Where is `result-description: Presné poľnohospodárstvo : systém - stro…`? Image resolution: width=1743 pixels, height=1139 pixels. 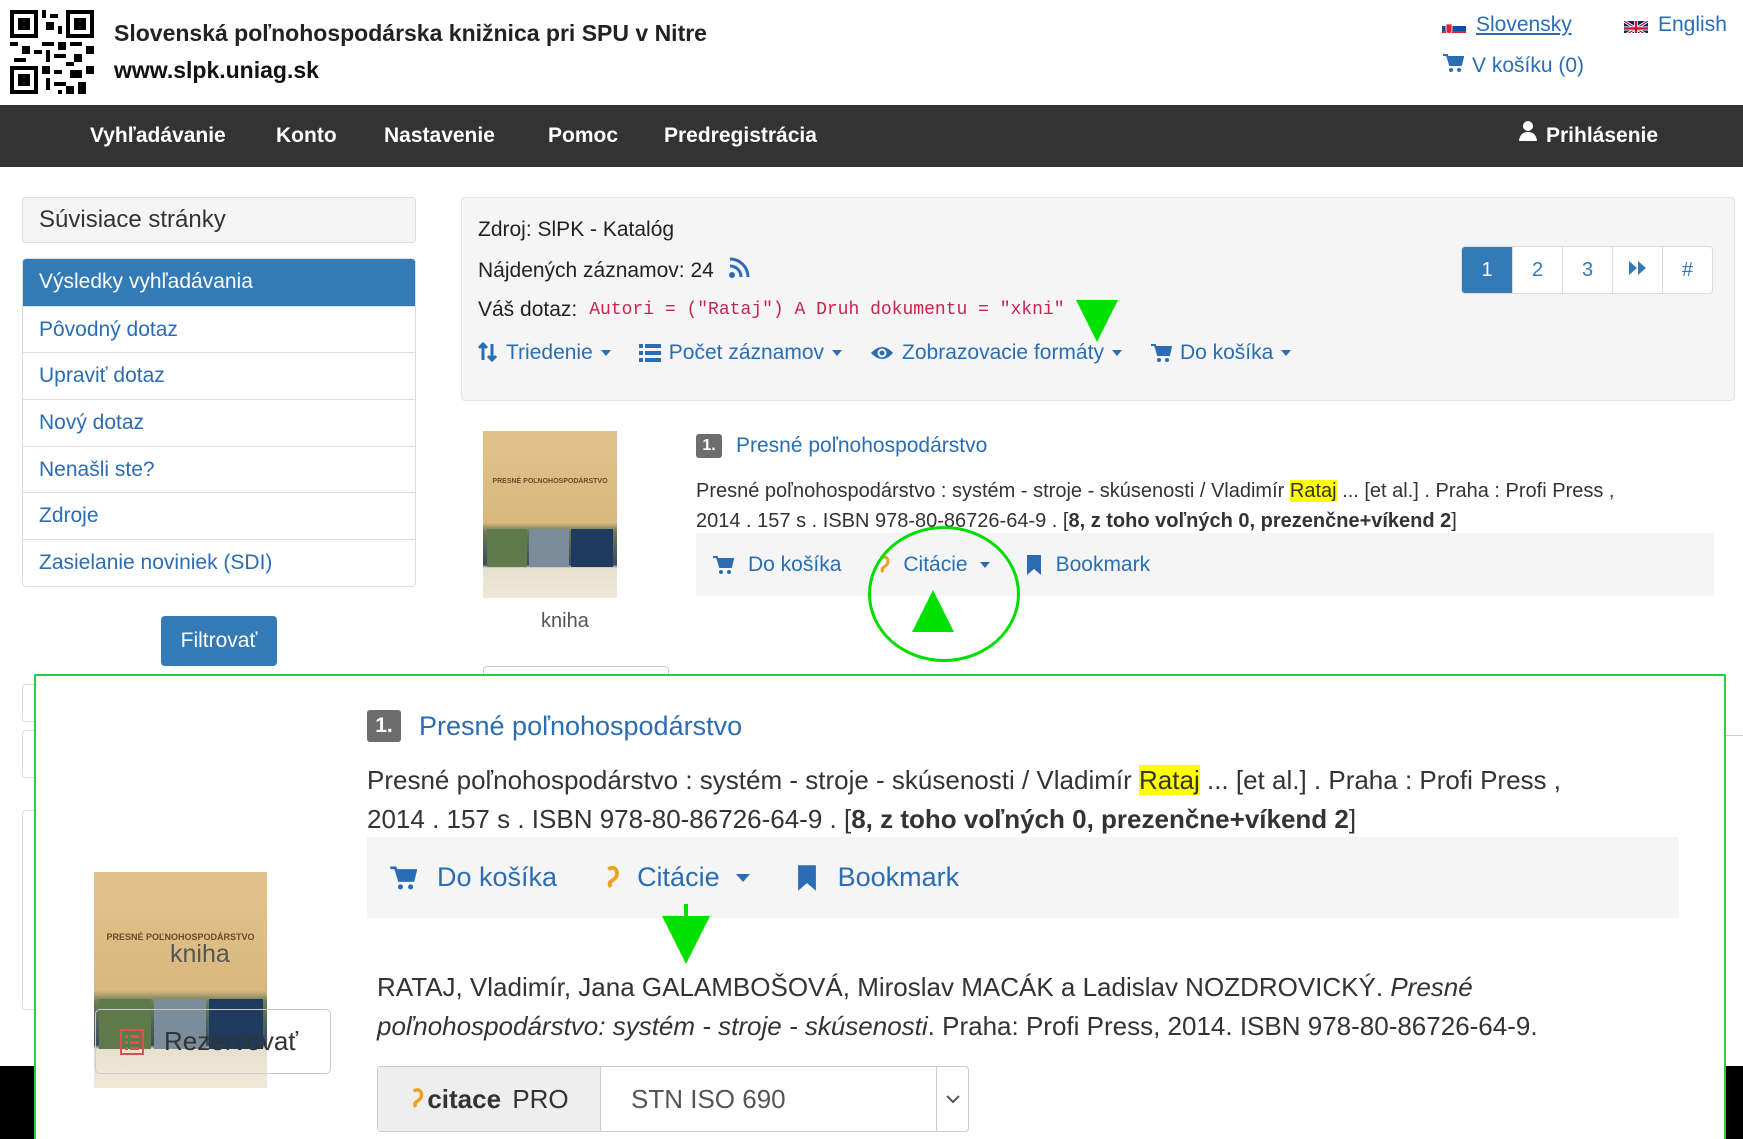
result-description: Presné poľnohospodárstvo : systém - stro… is located at coordinates (1201, 506).